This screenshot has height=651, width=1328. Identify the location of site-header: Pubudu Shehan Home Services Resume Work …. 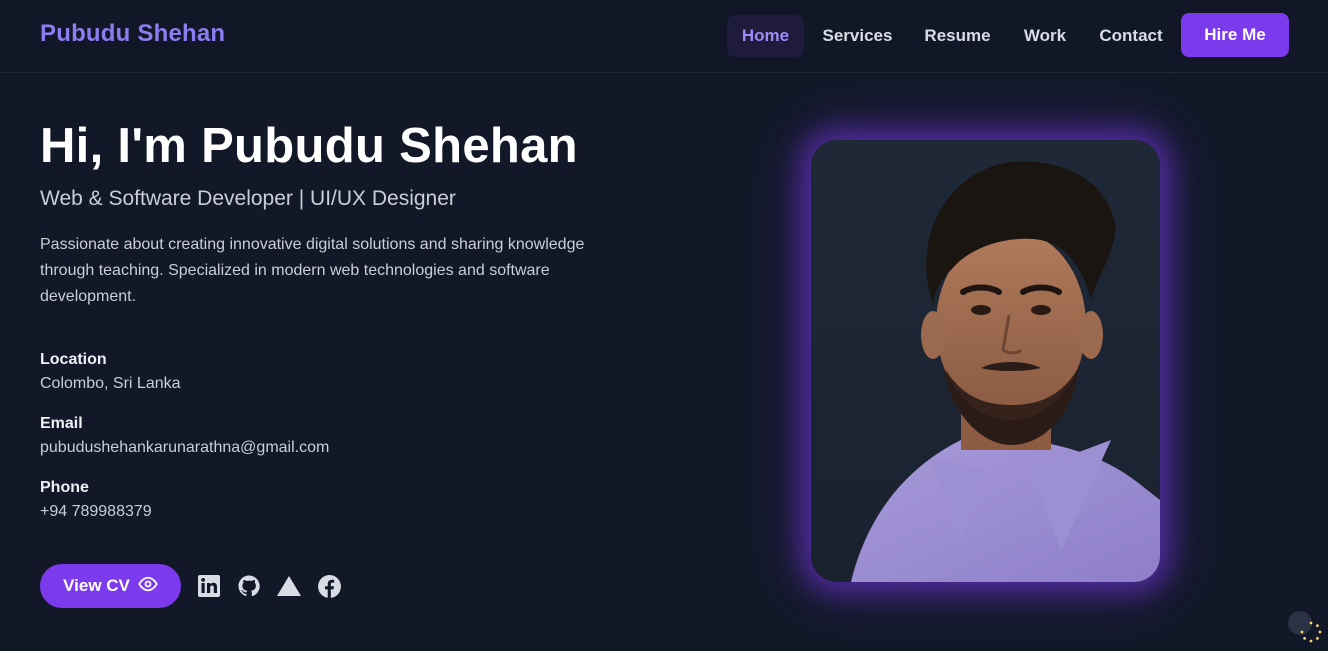
(664, 36).